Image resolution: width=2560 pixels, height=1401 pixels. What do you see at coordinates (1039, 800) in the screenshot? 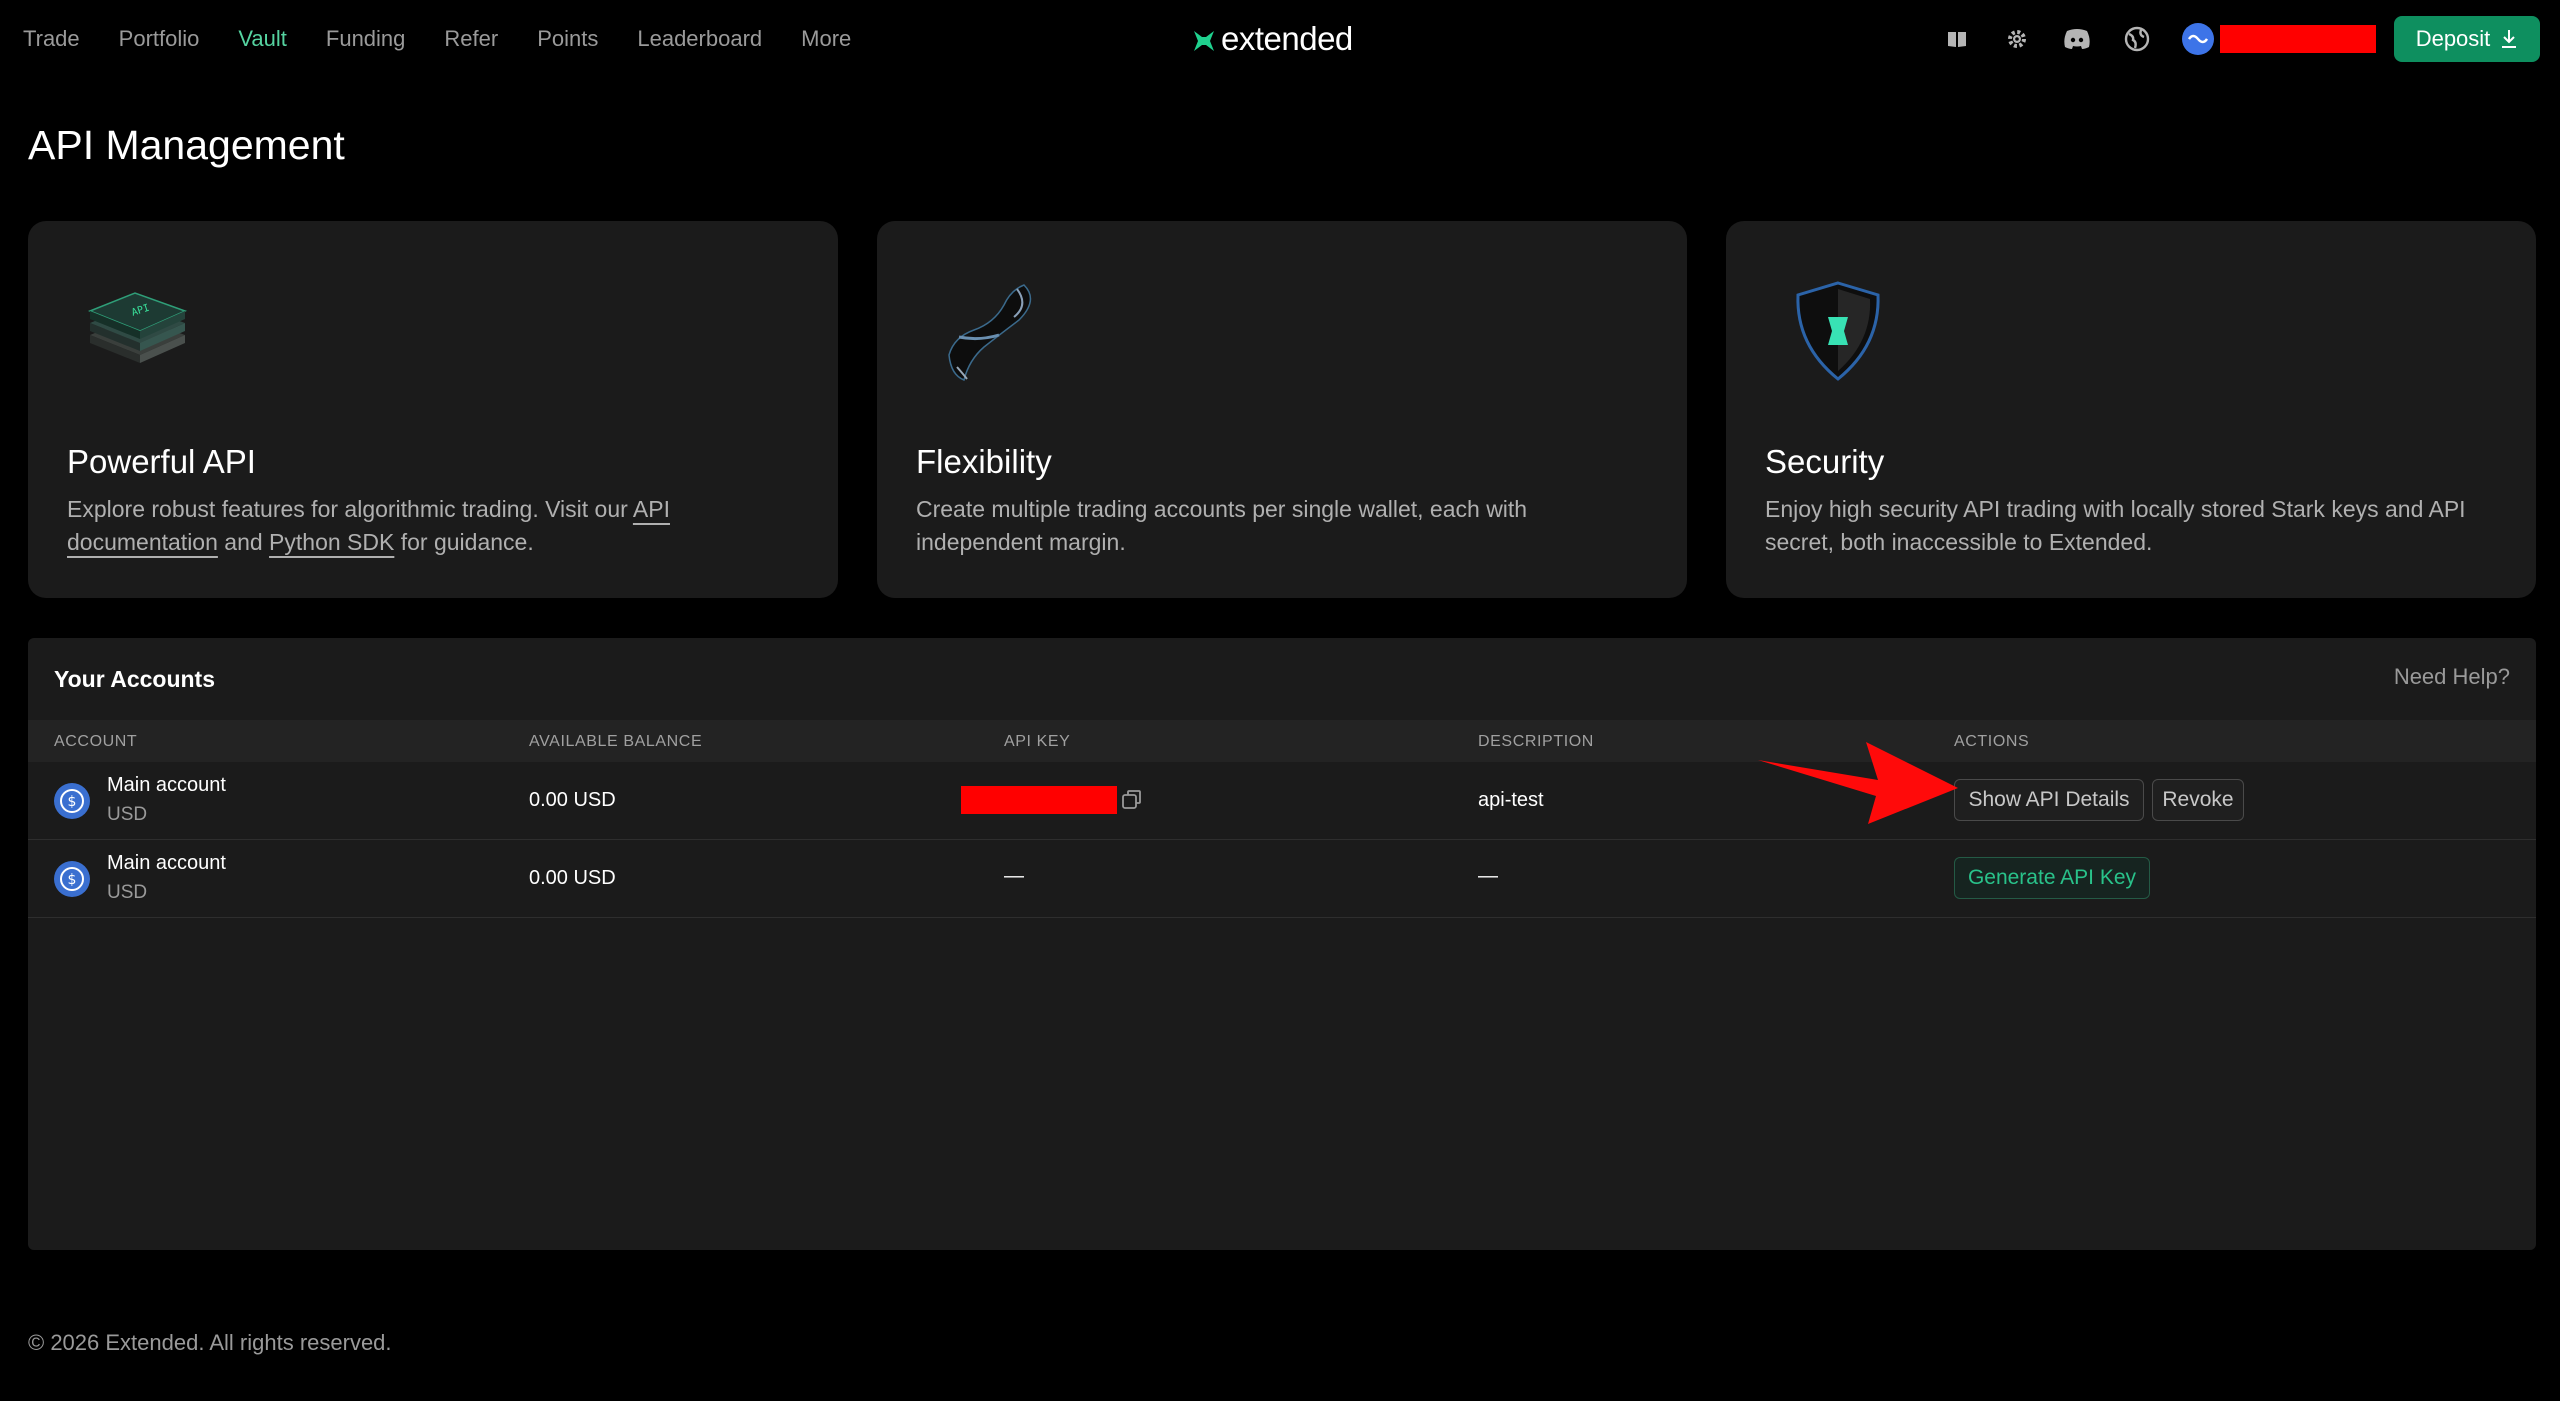
I see `redacted-api-key` at bounding box center [1039, 800].